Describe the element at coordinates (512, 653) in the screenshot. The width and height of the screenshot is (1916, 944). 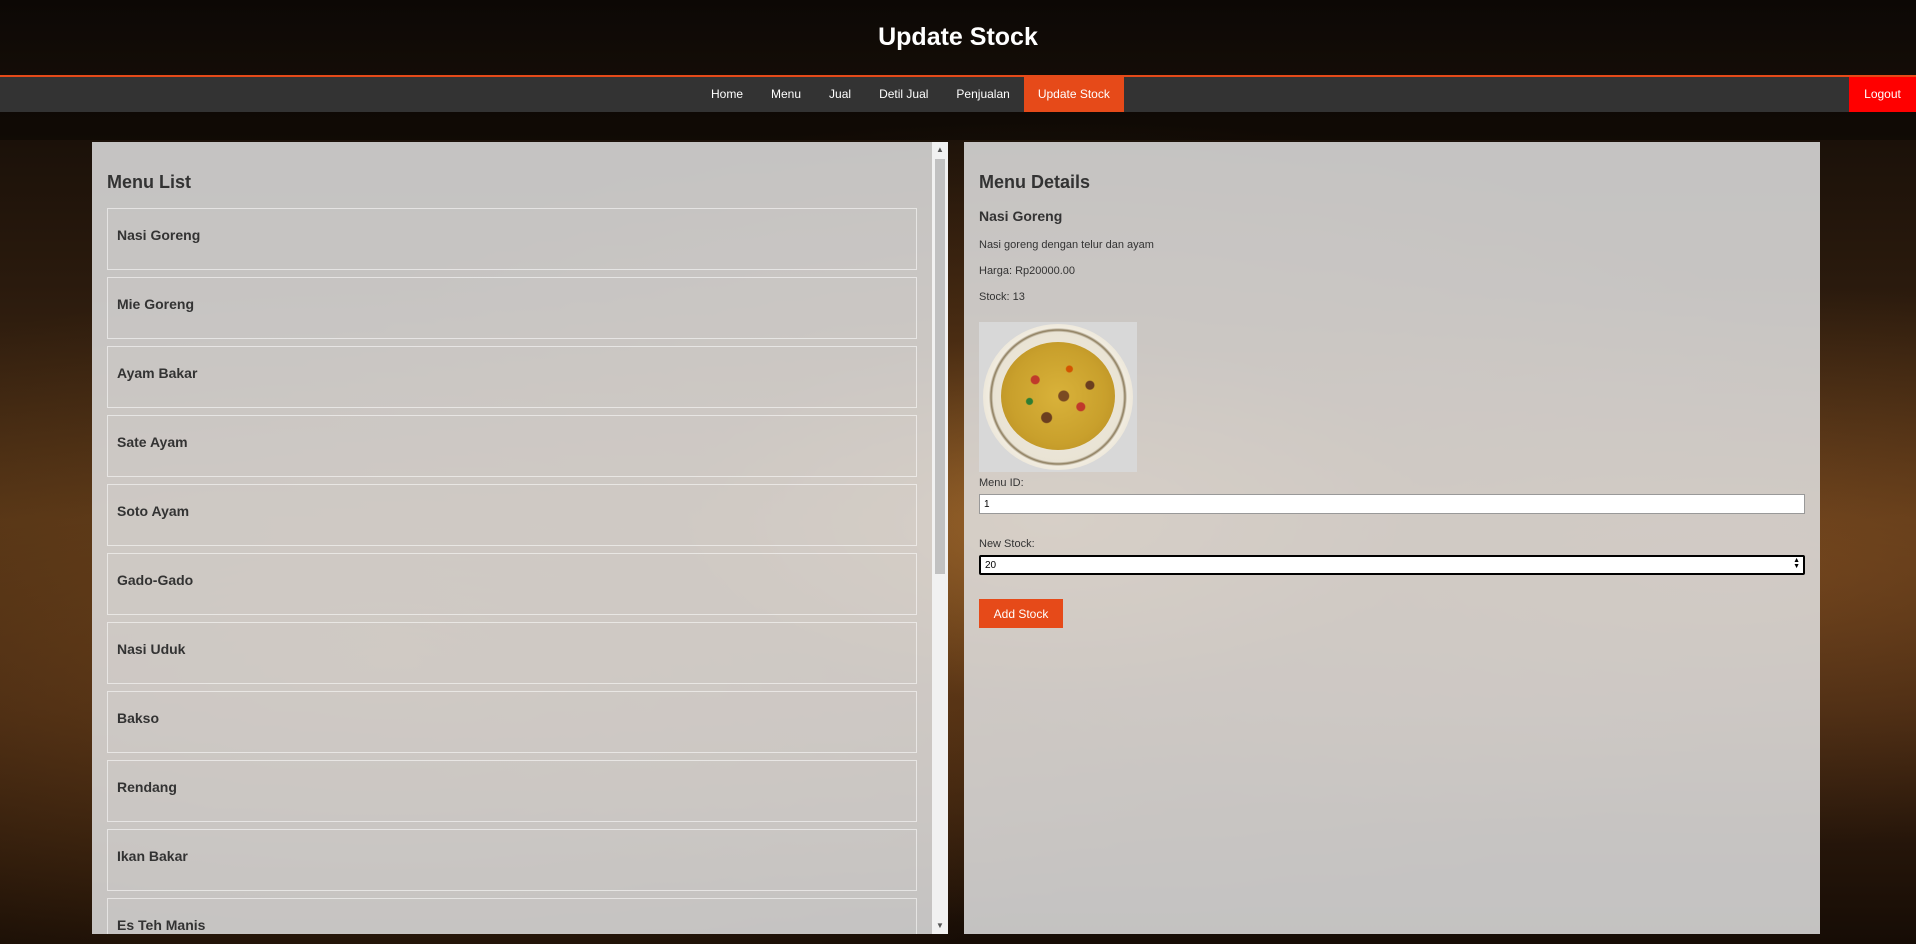
I see `menu-list-item: Nasi Uduk` at that location.